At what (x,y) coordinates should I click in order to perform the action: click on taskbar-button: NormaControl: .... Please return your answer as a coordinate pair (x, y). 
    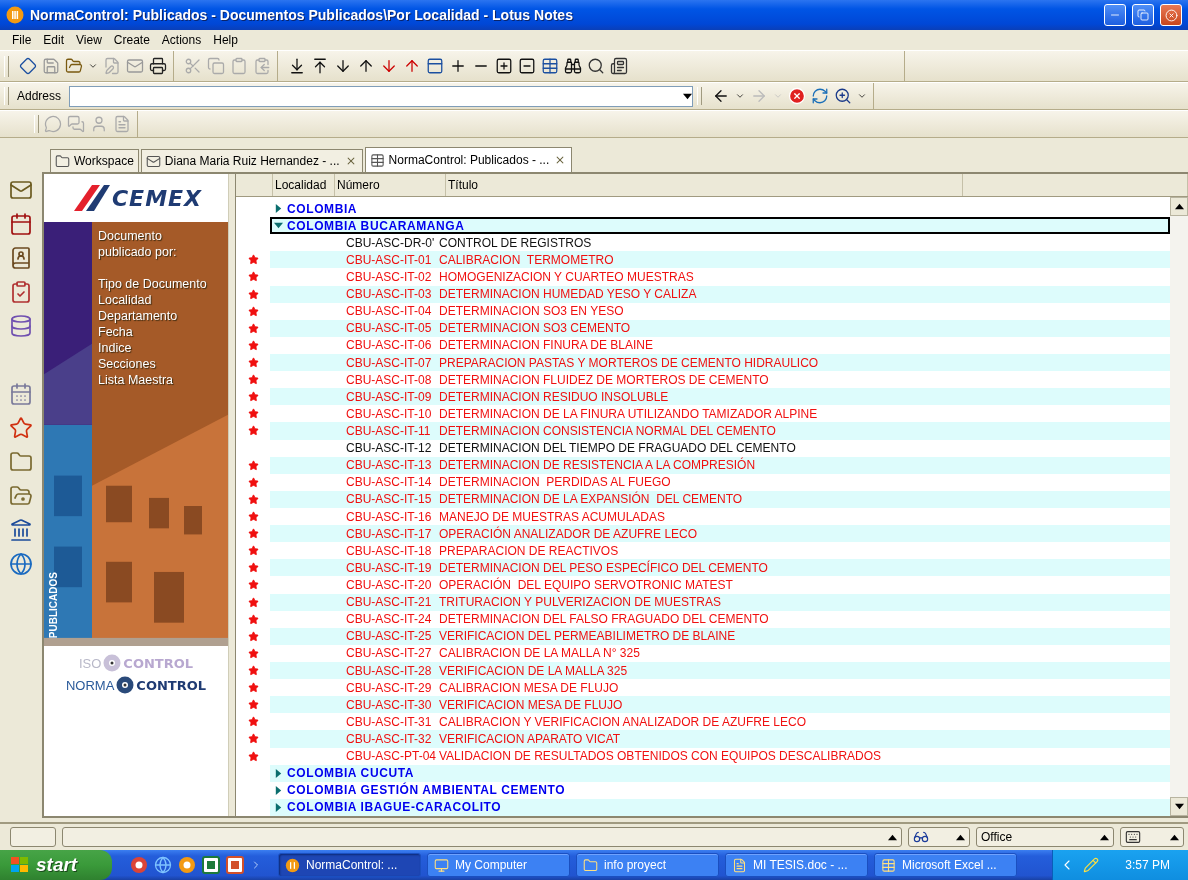
    Looking at the image, I should click on (349, 865).